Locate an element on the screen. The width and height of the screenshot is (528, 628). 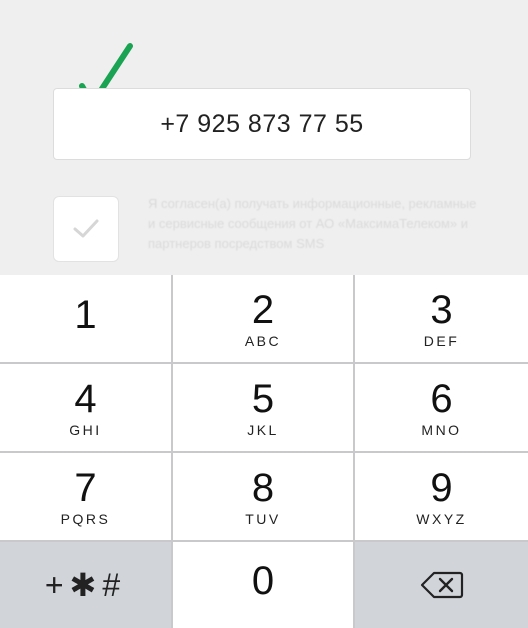
key-6: 6 MNO is located at coordinates (441, 407).